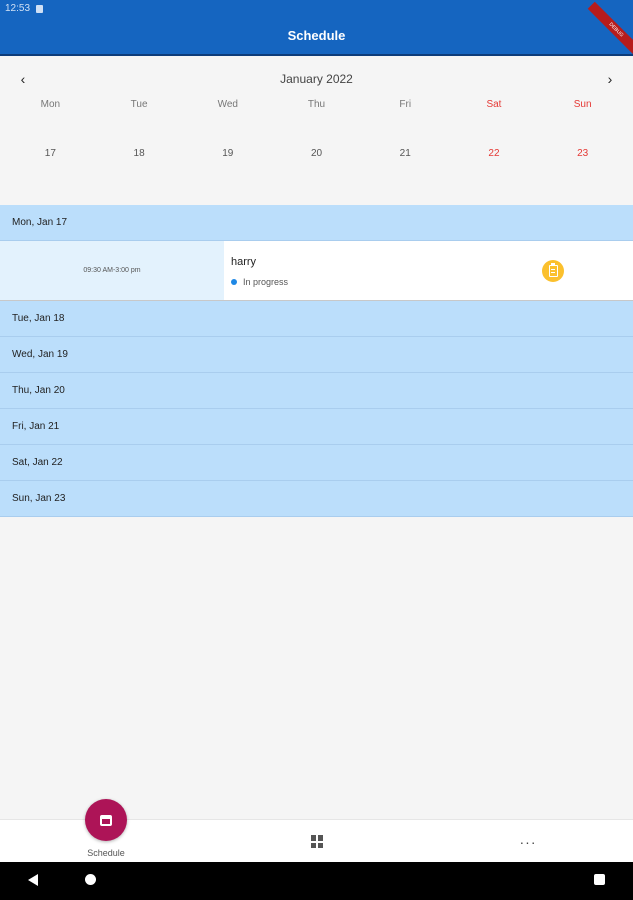 The height and width of the screenshot is (900, 633). I want to click on weekday-label: Tue, so click(139, 104).